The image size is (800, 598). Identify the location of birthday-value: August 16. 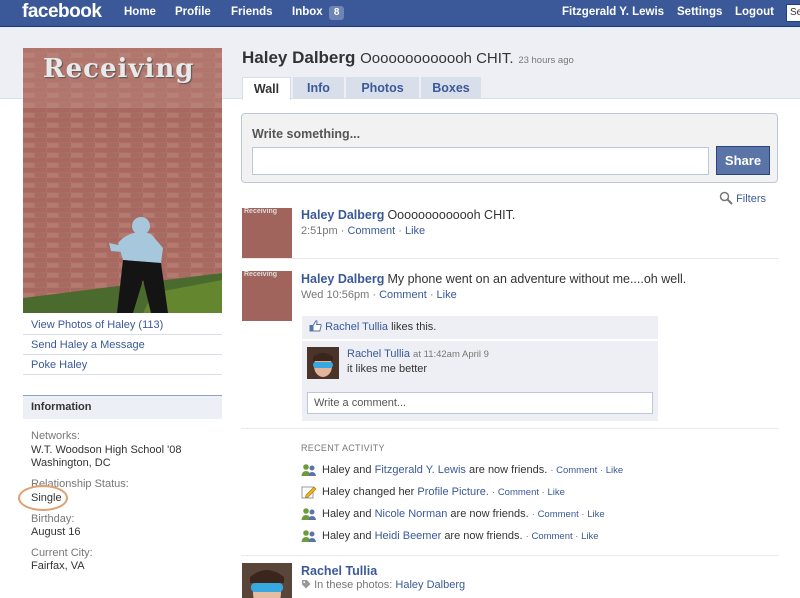
(56, 532).